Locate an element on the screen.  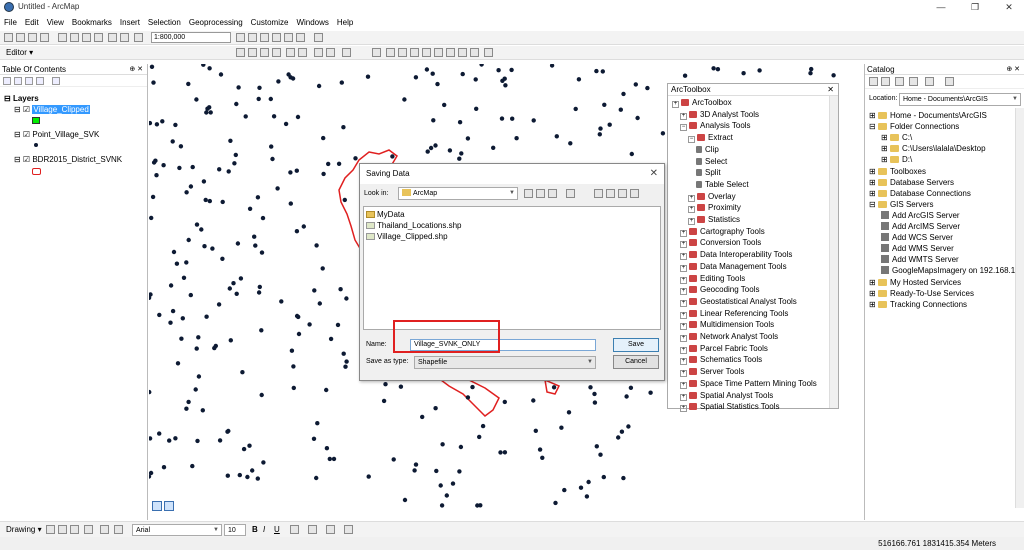
select-features-icon is located at coordinates (346, 52).